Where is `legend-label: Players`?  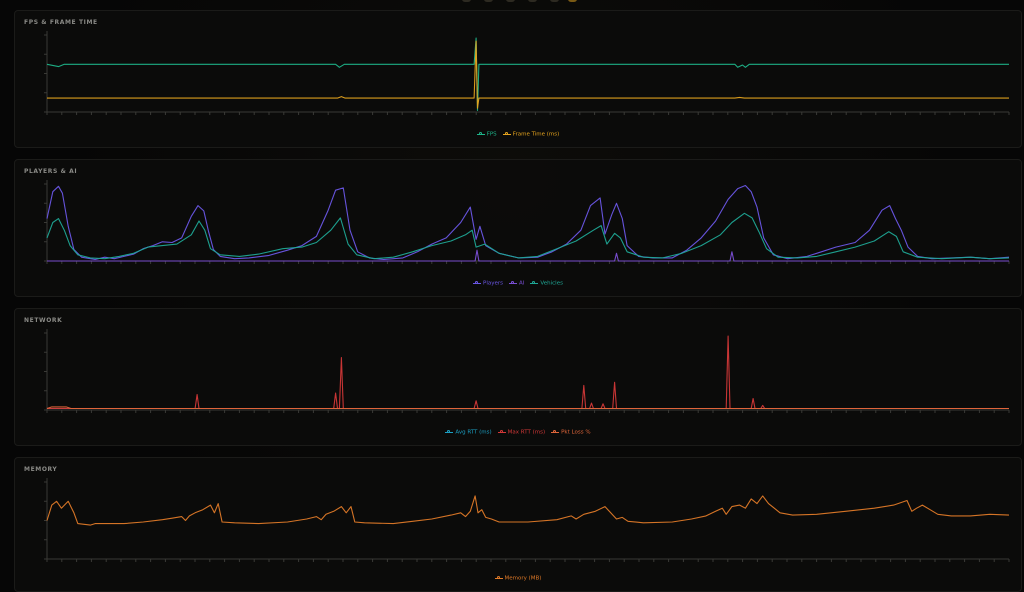 legend-label: Players is located at coordinates (493, 283).